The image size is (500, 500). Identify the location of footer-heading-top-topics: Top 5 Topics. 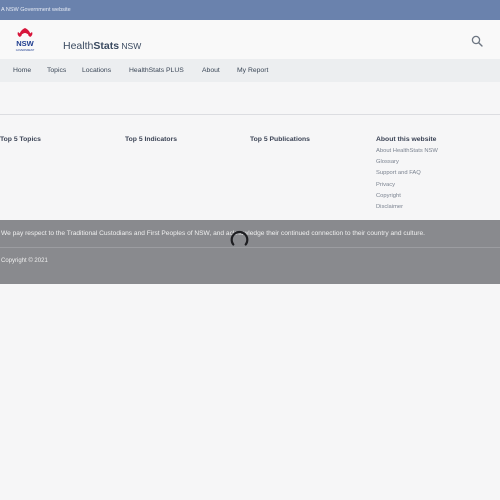
(20, 139).